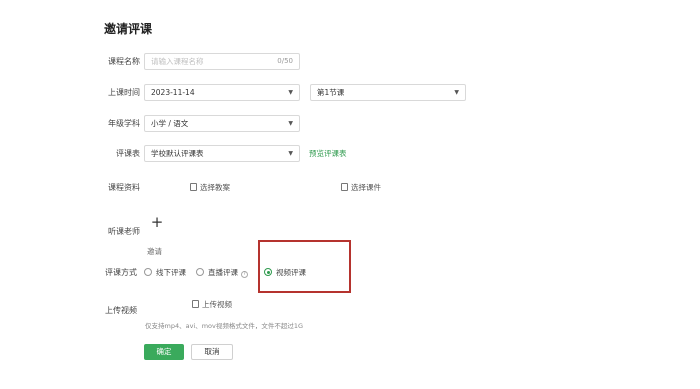 The width and height of the screenshot is (700, 389). Describe the element at coordinates (121, 272) in the screenshot. I see `evaluation-method-label: 评课方式` at that location.